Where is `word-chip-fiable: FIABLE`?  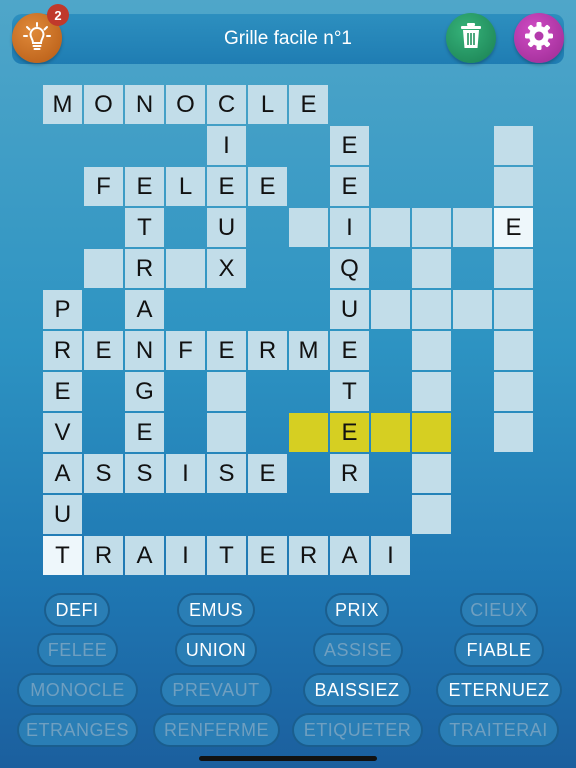
word-chip-fiable: FIABLE is located at coordinates (499, 650).